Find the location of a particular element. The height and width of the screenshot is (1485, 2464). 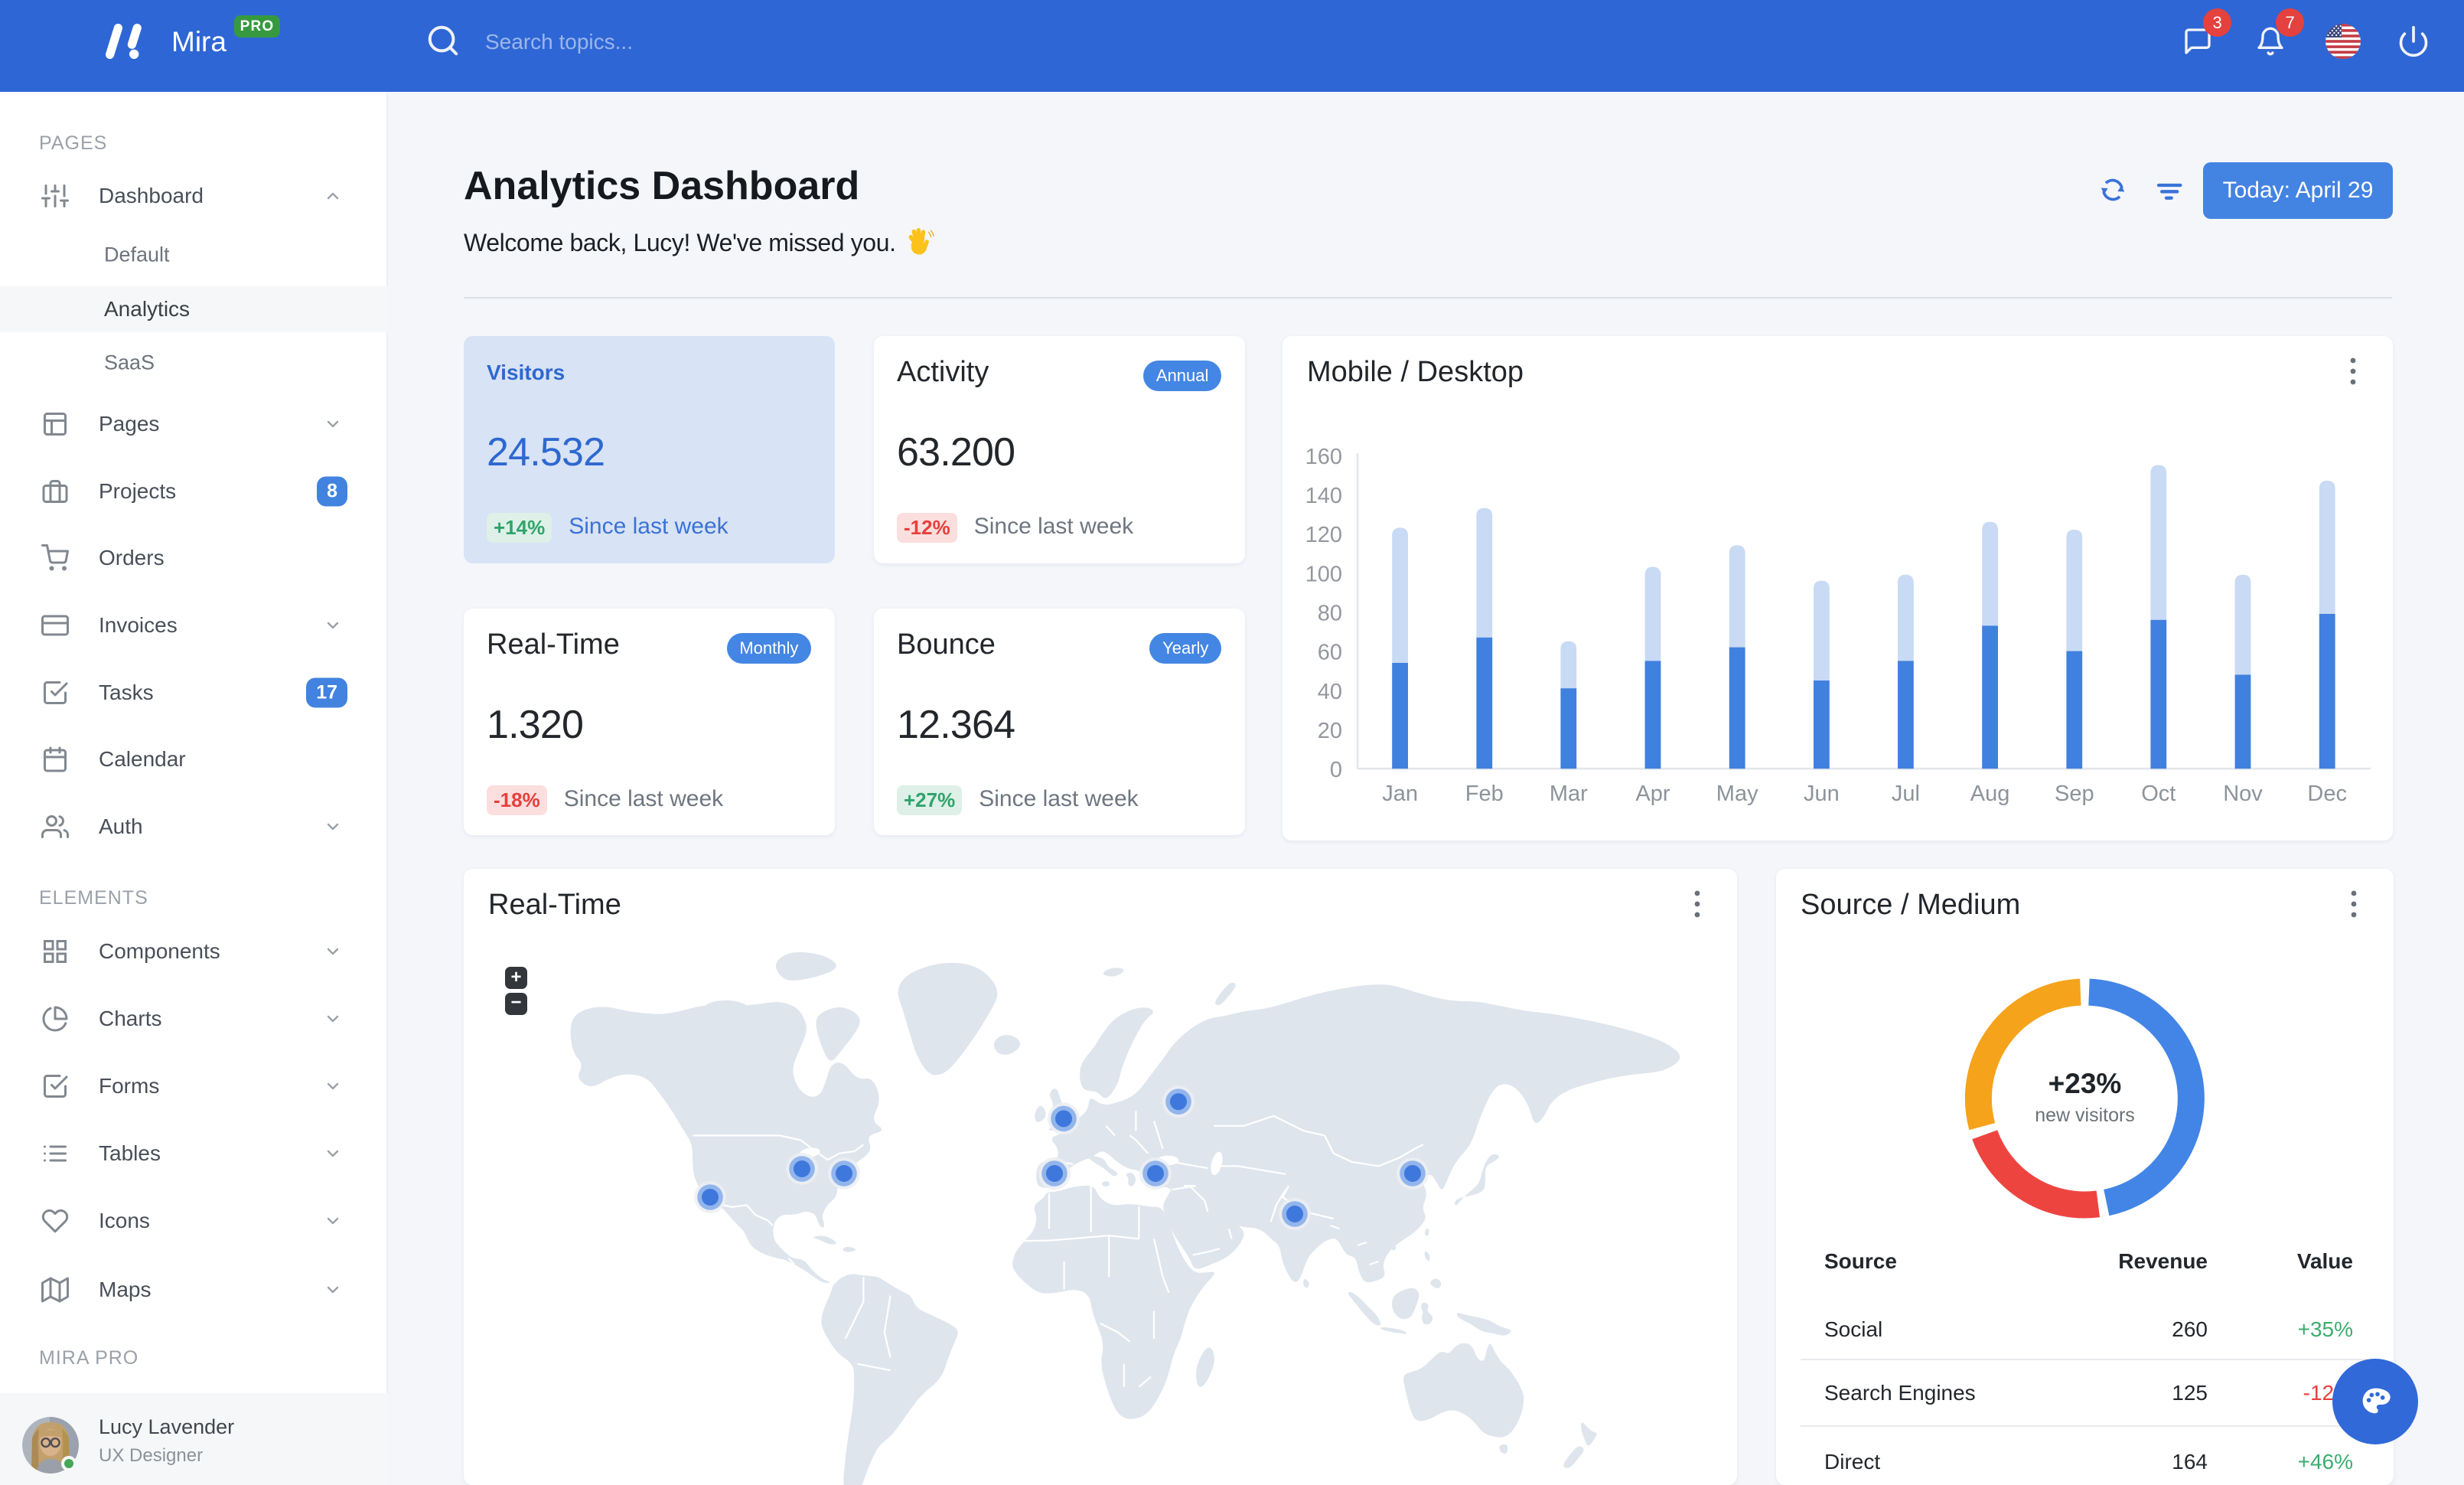

svg-text: May is located at coordinates (1737, 794).